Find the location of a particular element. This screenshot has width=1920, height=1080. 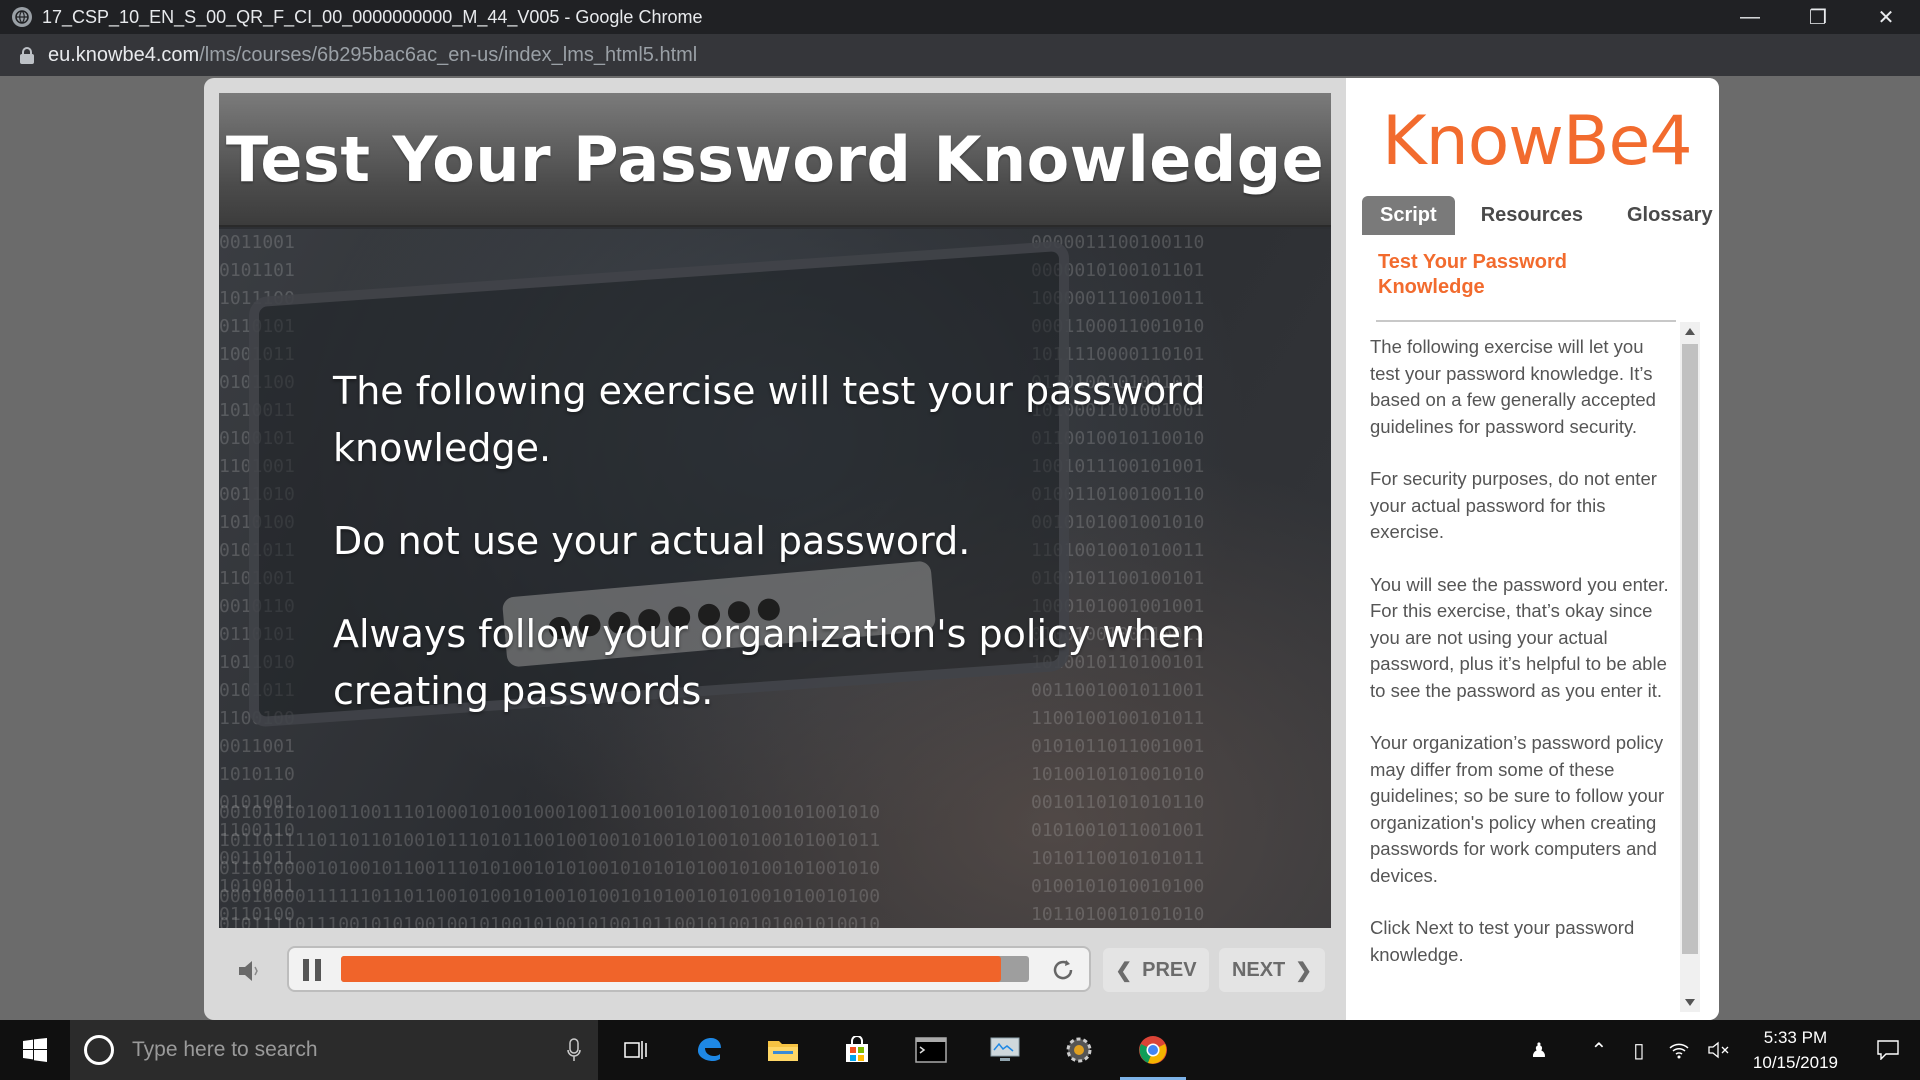

tab-glossary: Glossary is located at coordinates (1664, 215).